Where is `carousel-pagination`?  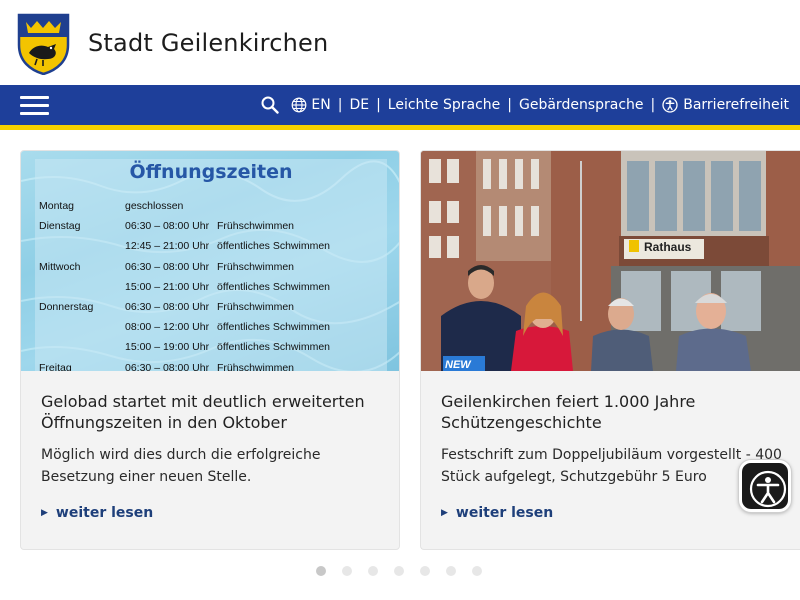 carousel-pagination is located at coordinates (399, 571).